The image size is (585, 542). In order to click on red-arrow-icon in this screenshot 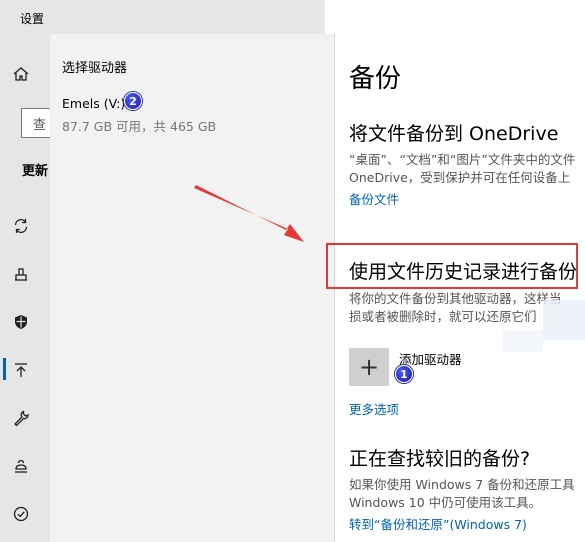, I will do `click(249, 213)`.